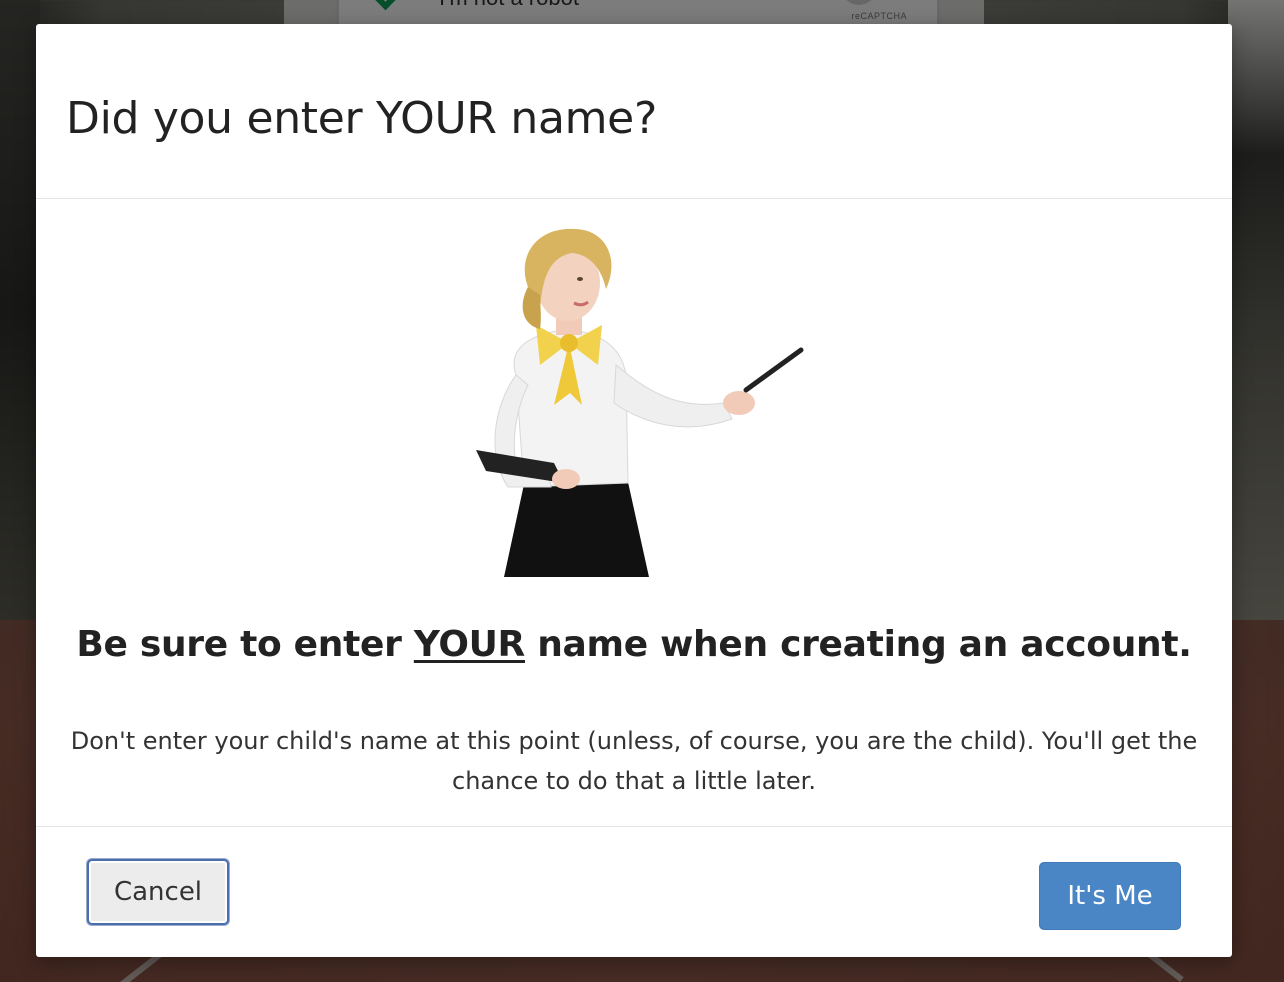 The height and width of the screenshot is (982, 1284). I want to click on dialog-title: Did you enter YOUR name?, so click(362, 118).